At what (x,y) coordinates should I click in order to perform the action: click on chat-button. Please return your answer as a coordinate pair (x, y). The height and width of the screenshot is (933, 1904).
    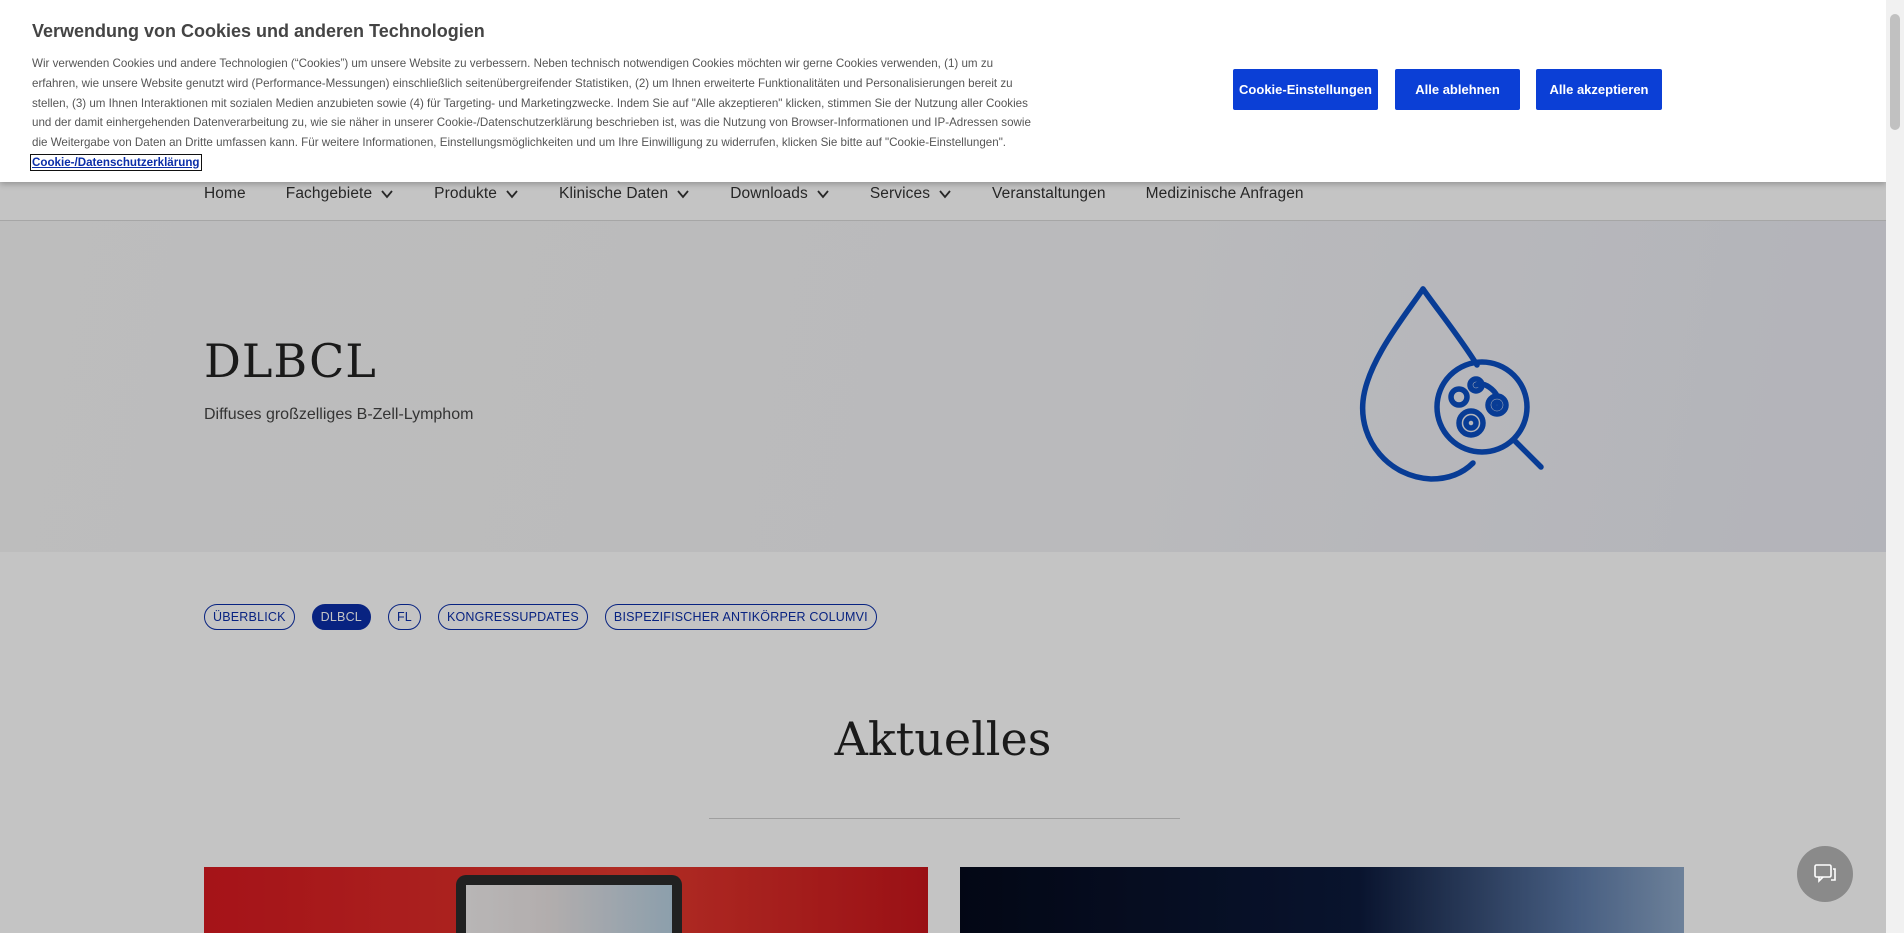
    Looking at the image, I should click on (1825, 874).